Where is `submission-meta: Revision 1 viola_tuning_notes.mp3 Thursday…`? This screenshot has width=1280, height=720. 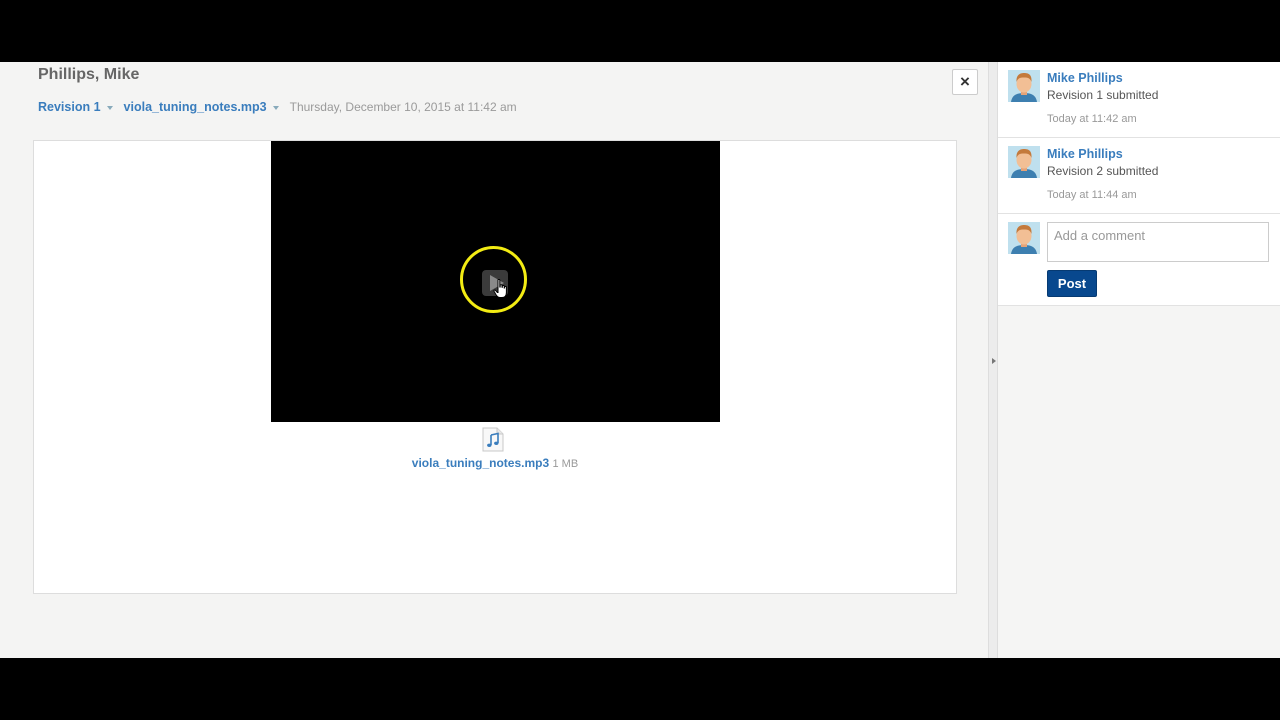 submission-meta: Revision 1 viola_tuning_notes.mp3 Thursday… is located at coordinates (277, 107).